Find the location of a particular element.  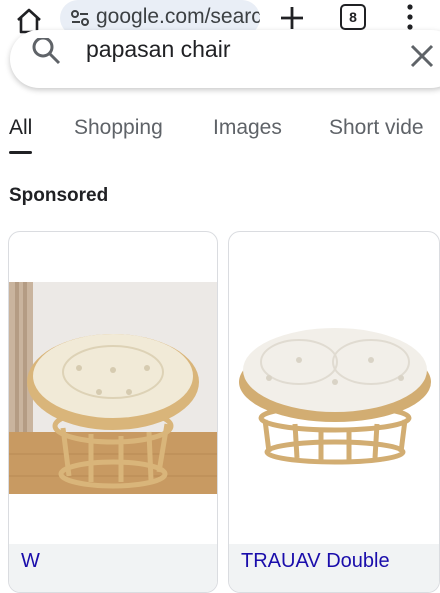

site-settings-icon is located at coordinates (80, 18).